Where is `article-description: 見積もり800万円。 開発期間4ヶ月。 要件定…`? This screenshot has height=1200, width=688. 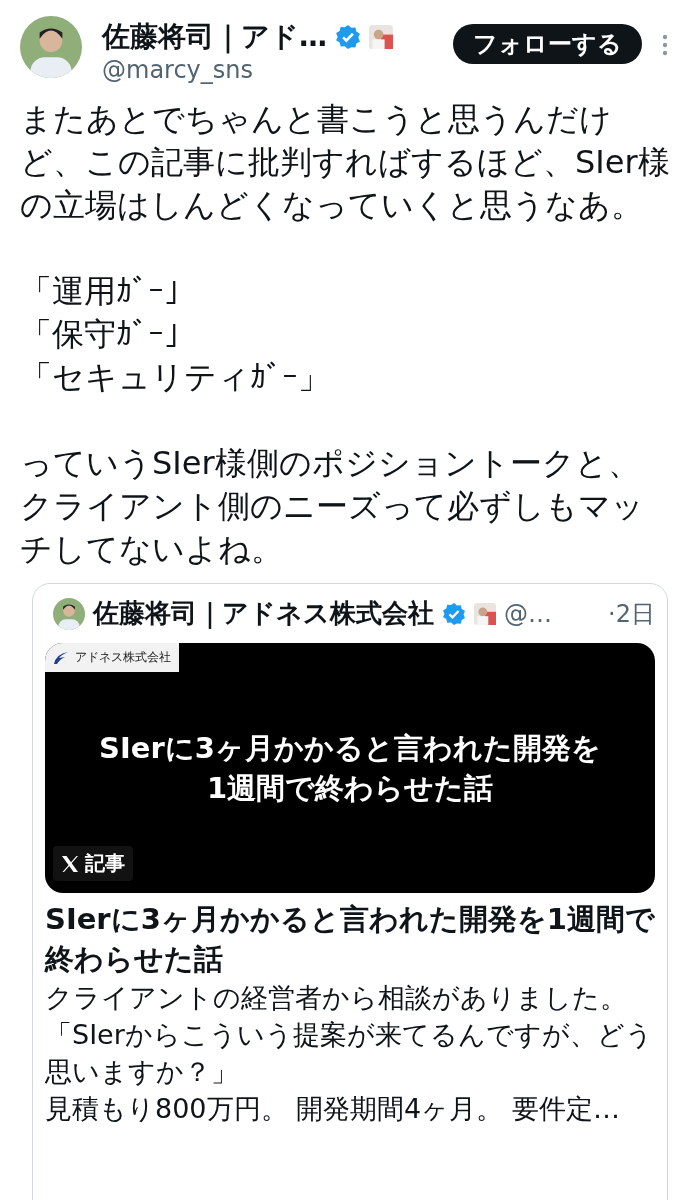
article-description: 見積もり800万円。 開発期間4ヶ月。 要件定… is located at coordinates (333, 1109).